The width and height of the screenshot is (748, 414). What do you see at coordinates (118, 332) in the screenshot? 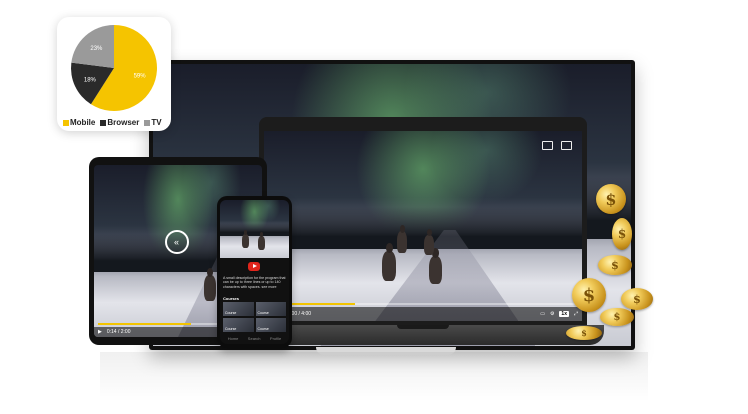
I see `time-display: 0:14 / 2:00` at bounding box center [118, 332].